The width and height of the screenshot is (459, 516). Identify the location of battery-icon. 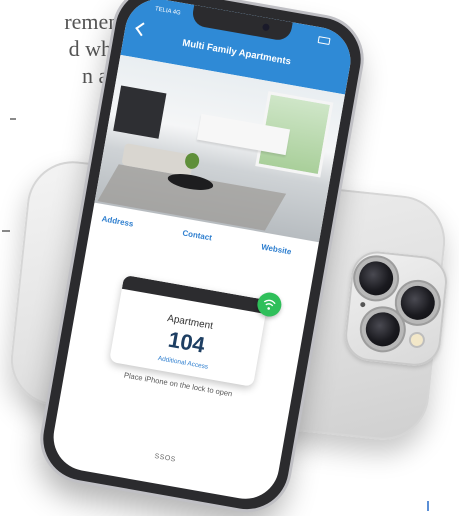
(324, 41).